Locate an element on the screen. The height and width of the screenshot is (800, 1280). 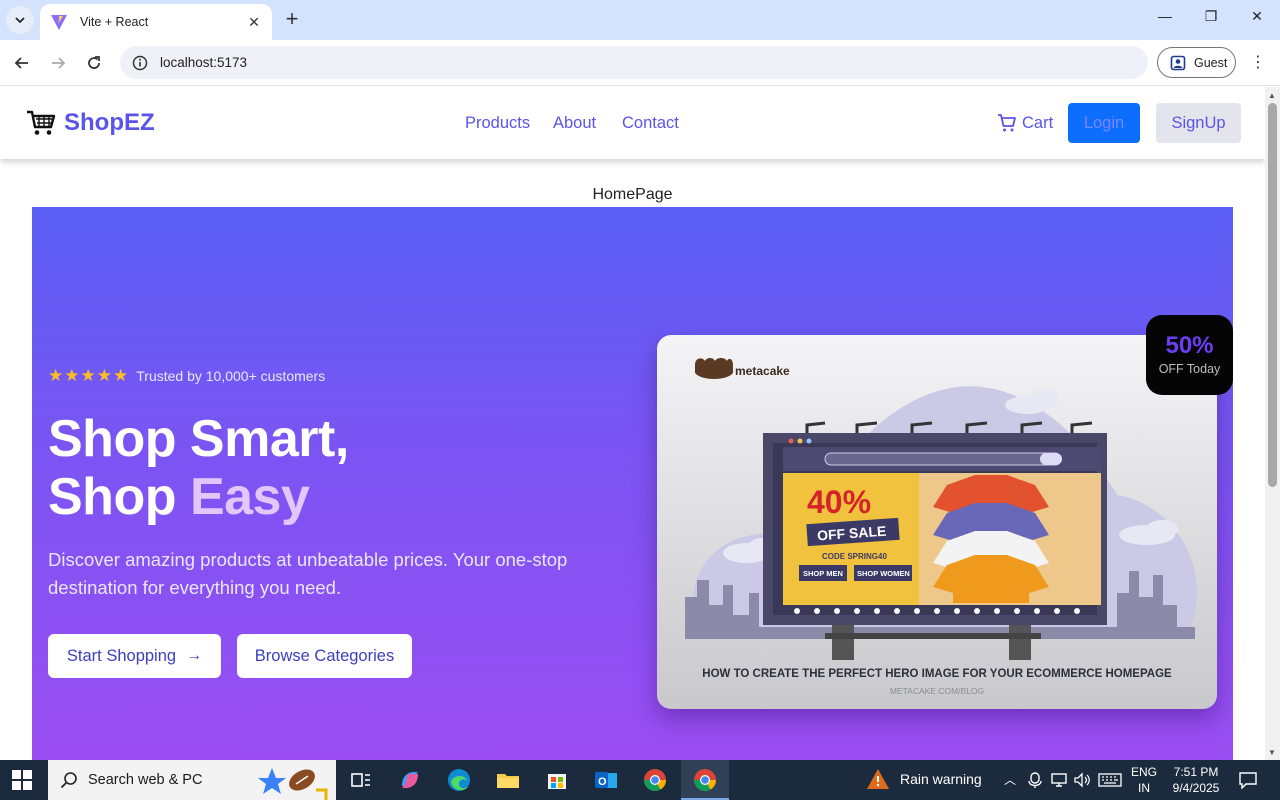
chevron-down-icon is located at coordinates (20, 20).